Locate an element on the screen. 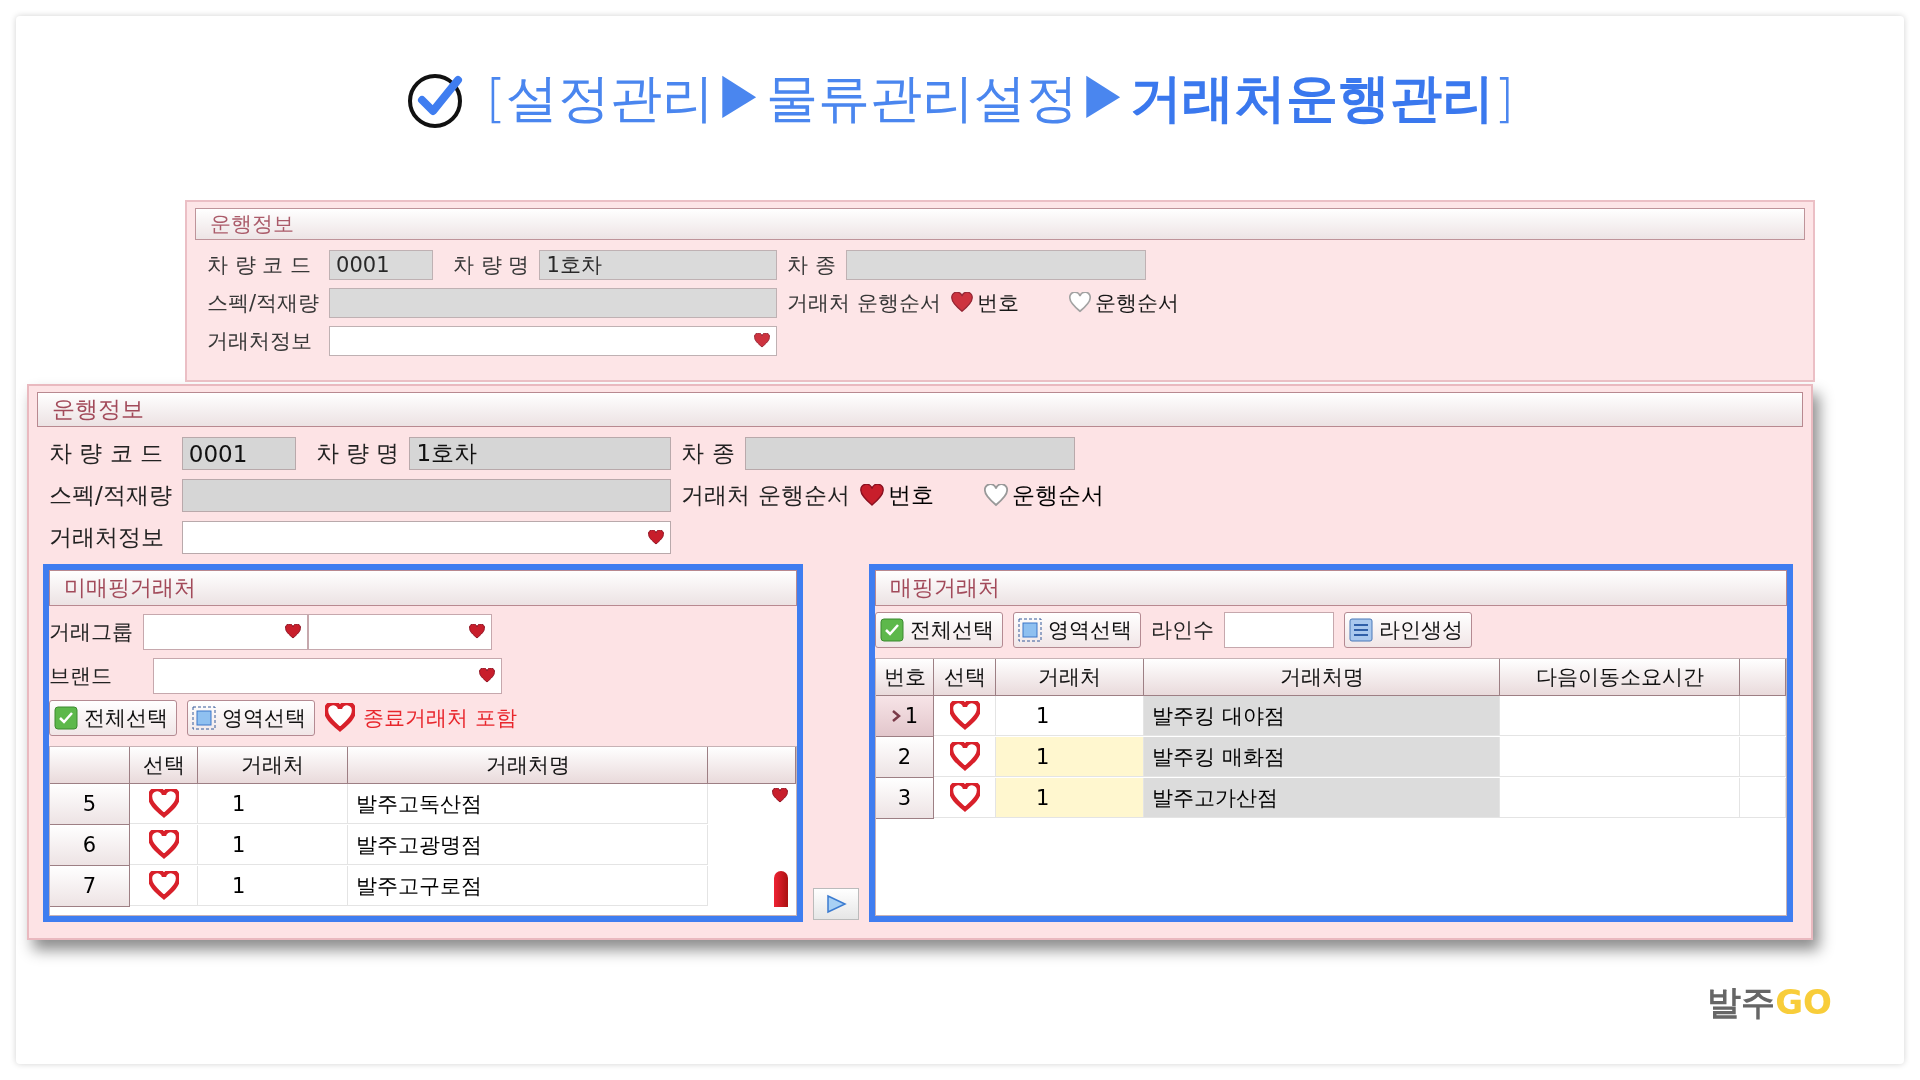  current-row-icon is located at coordinates (895, 716).